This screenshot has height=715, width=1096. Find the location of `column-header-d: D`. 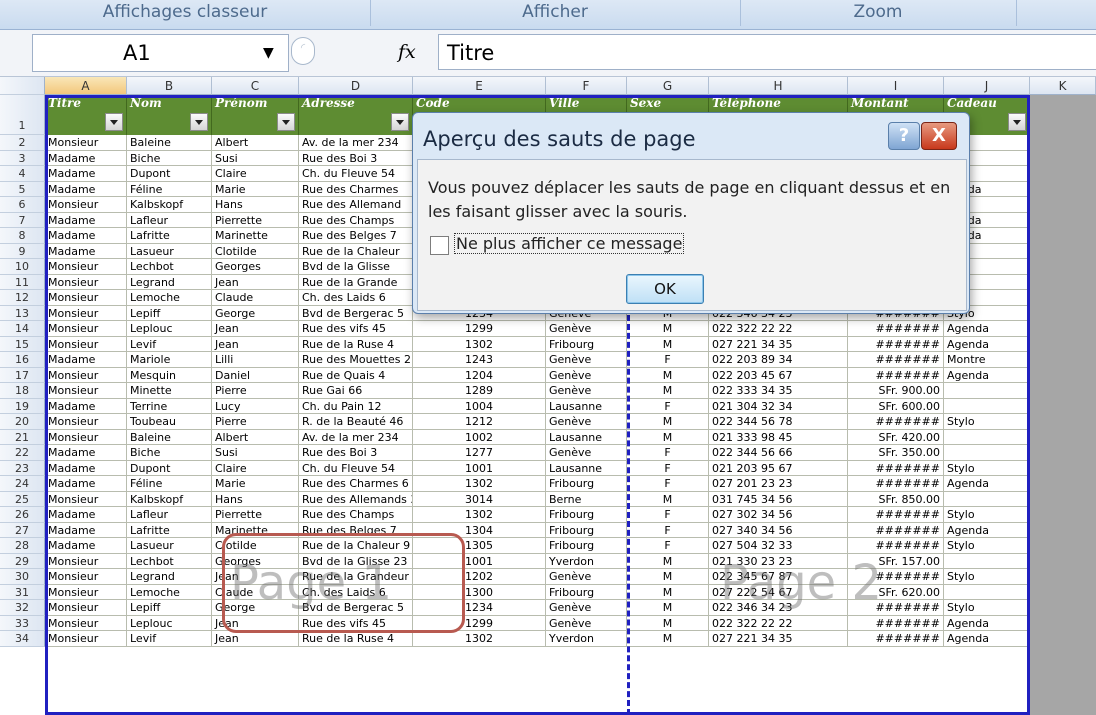

column-header-d: D is located at coordinates (356, 86).